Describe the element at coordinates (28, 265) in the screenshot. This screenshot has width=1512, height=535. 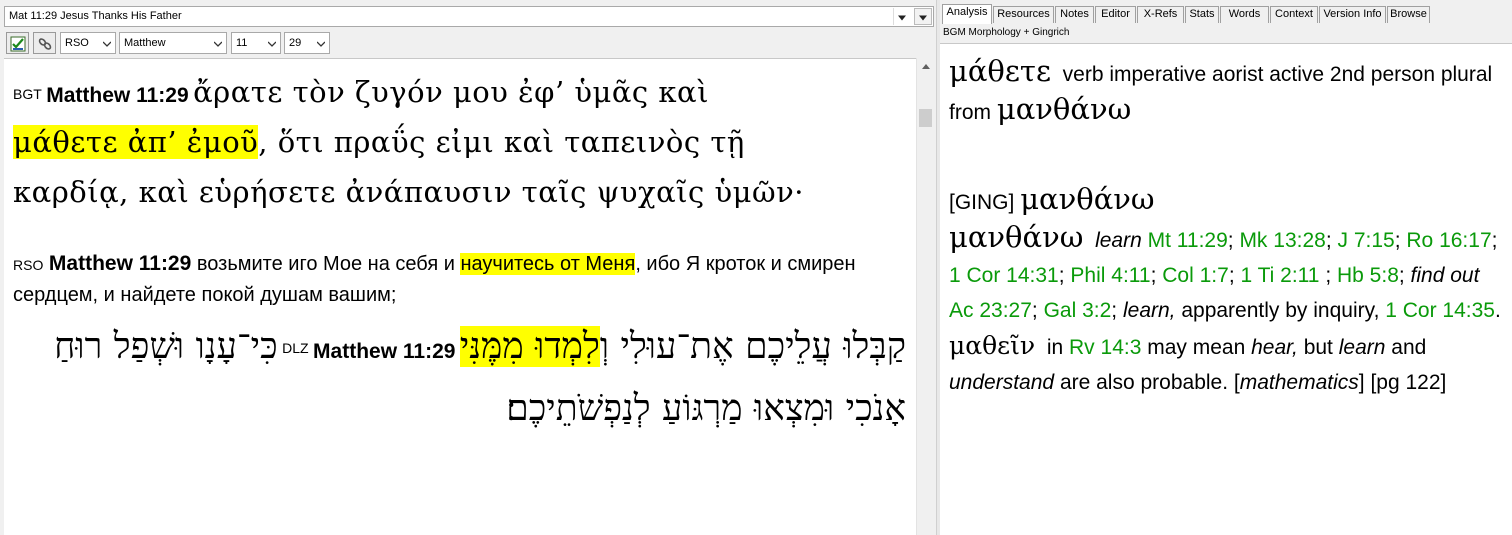
I see `version-tag: RSO` at that location.